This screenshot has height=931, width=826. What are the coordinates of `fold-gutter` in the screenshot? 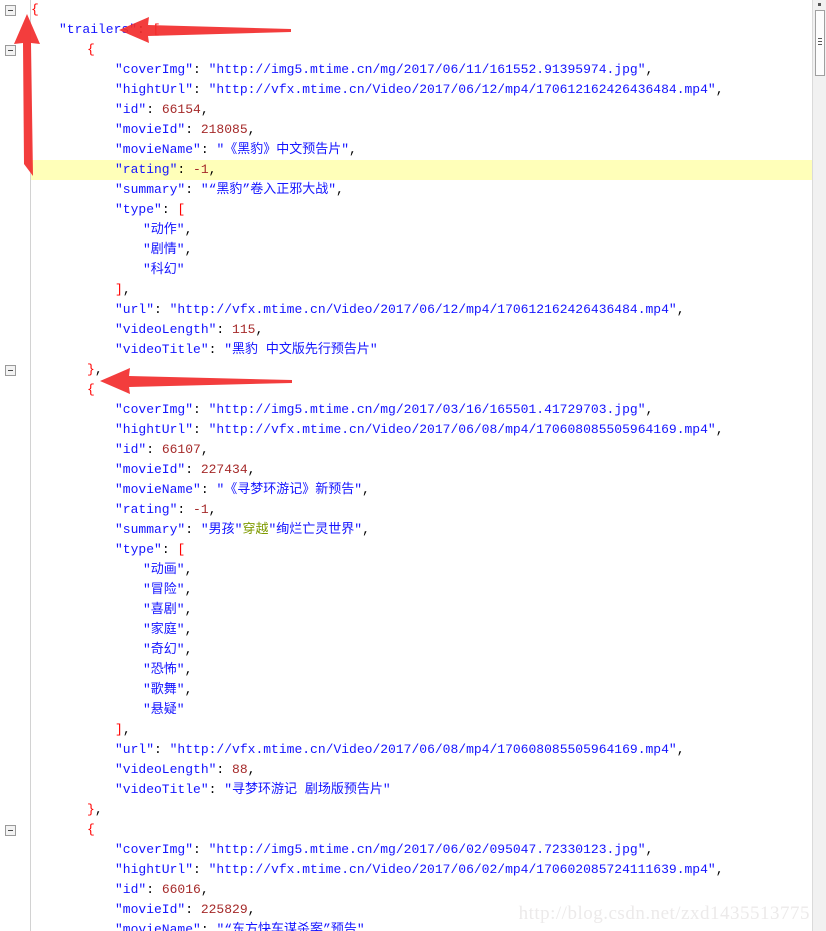 It's located at (15, 465).